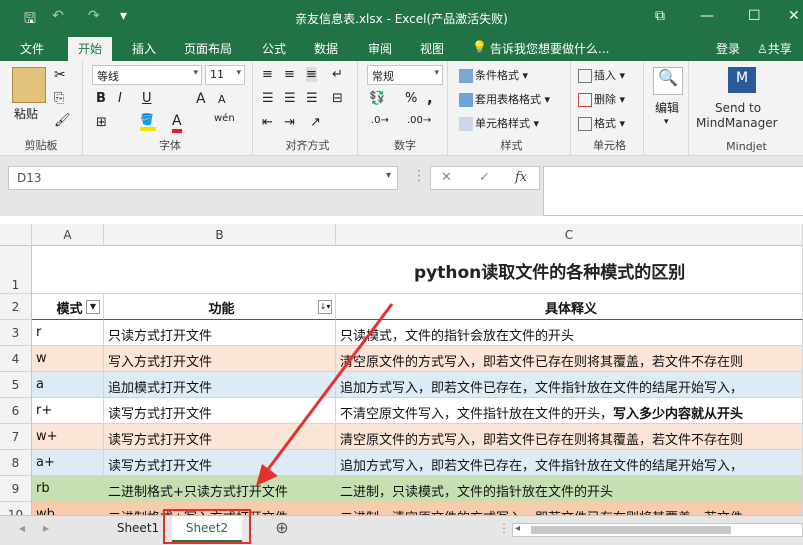  What do you see at coordinates (68, 385) in the screenshot?
I see `mode-cell: a` at bounding box center [68, 385].